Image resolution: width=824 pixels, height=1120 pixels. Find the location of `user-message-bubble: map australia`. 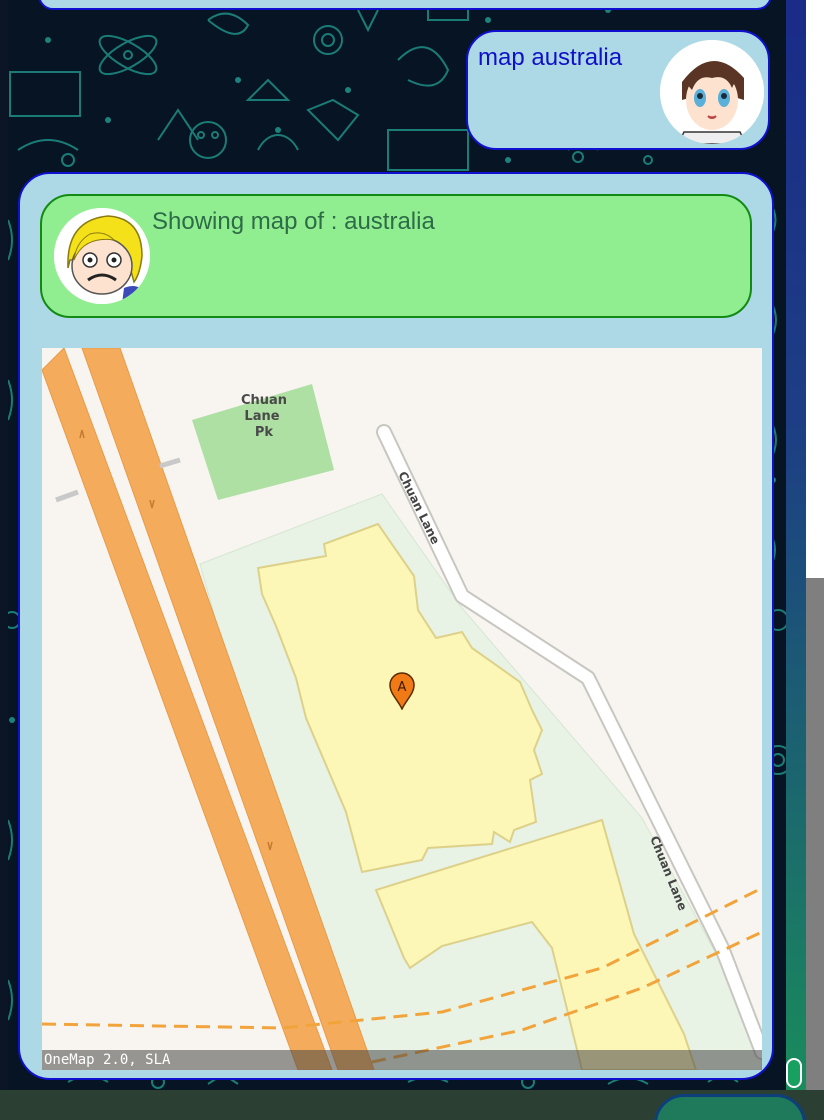

user-message-bubble: map australia is located at coordinates (618, 90).